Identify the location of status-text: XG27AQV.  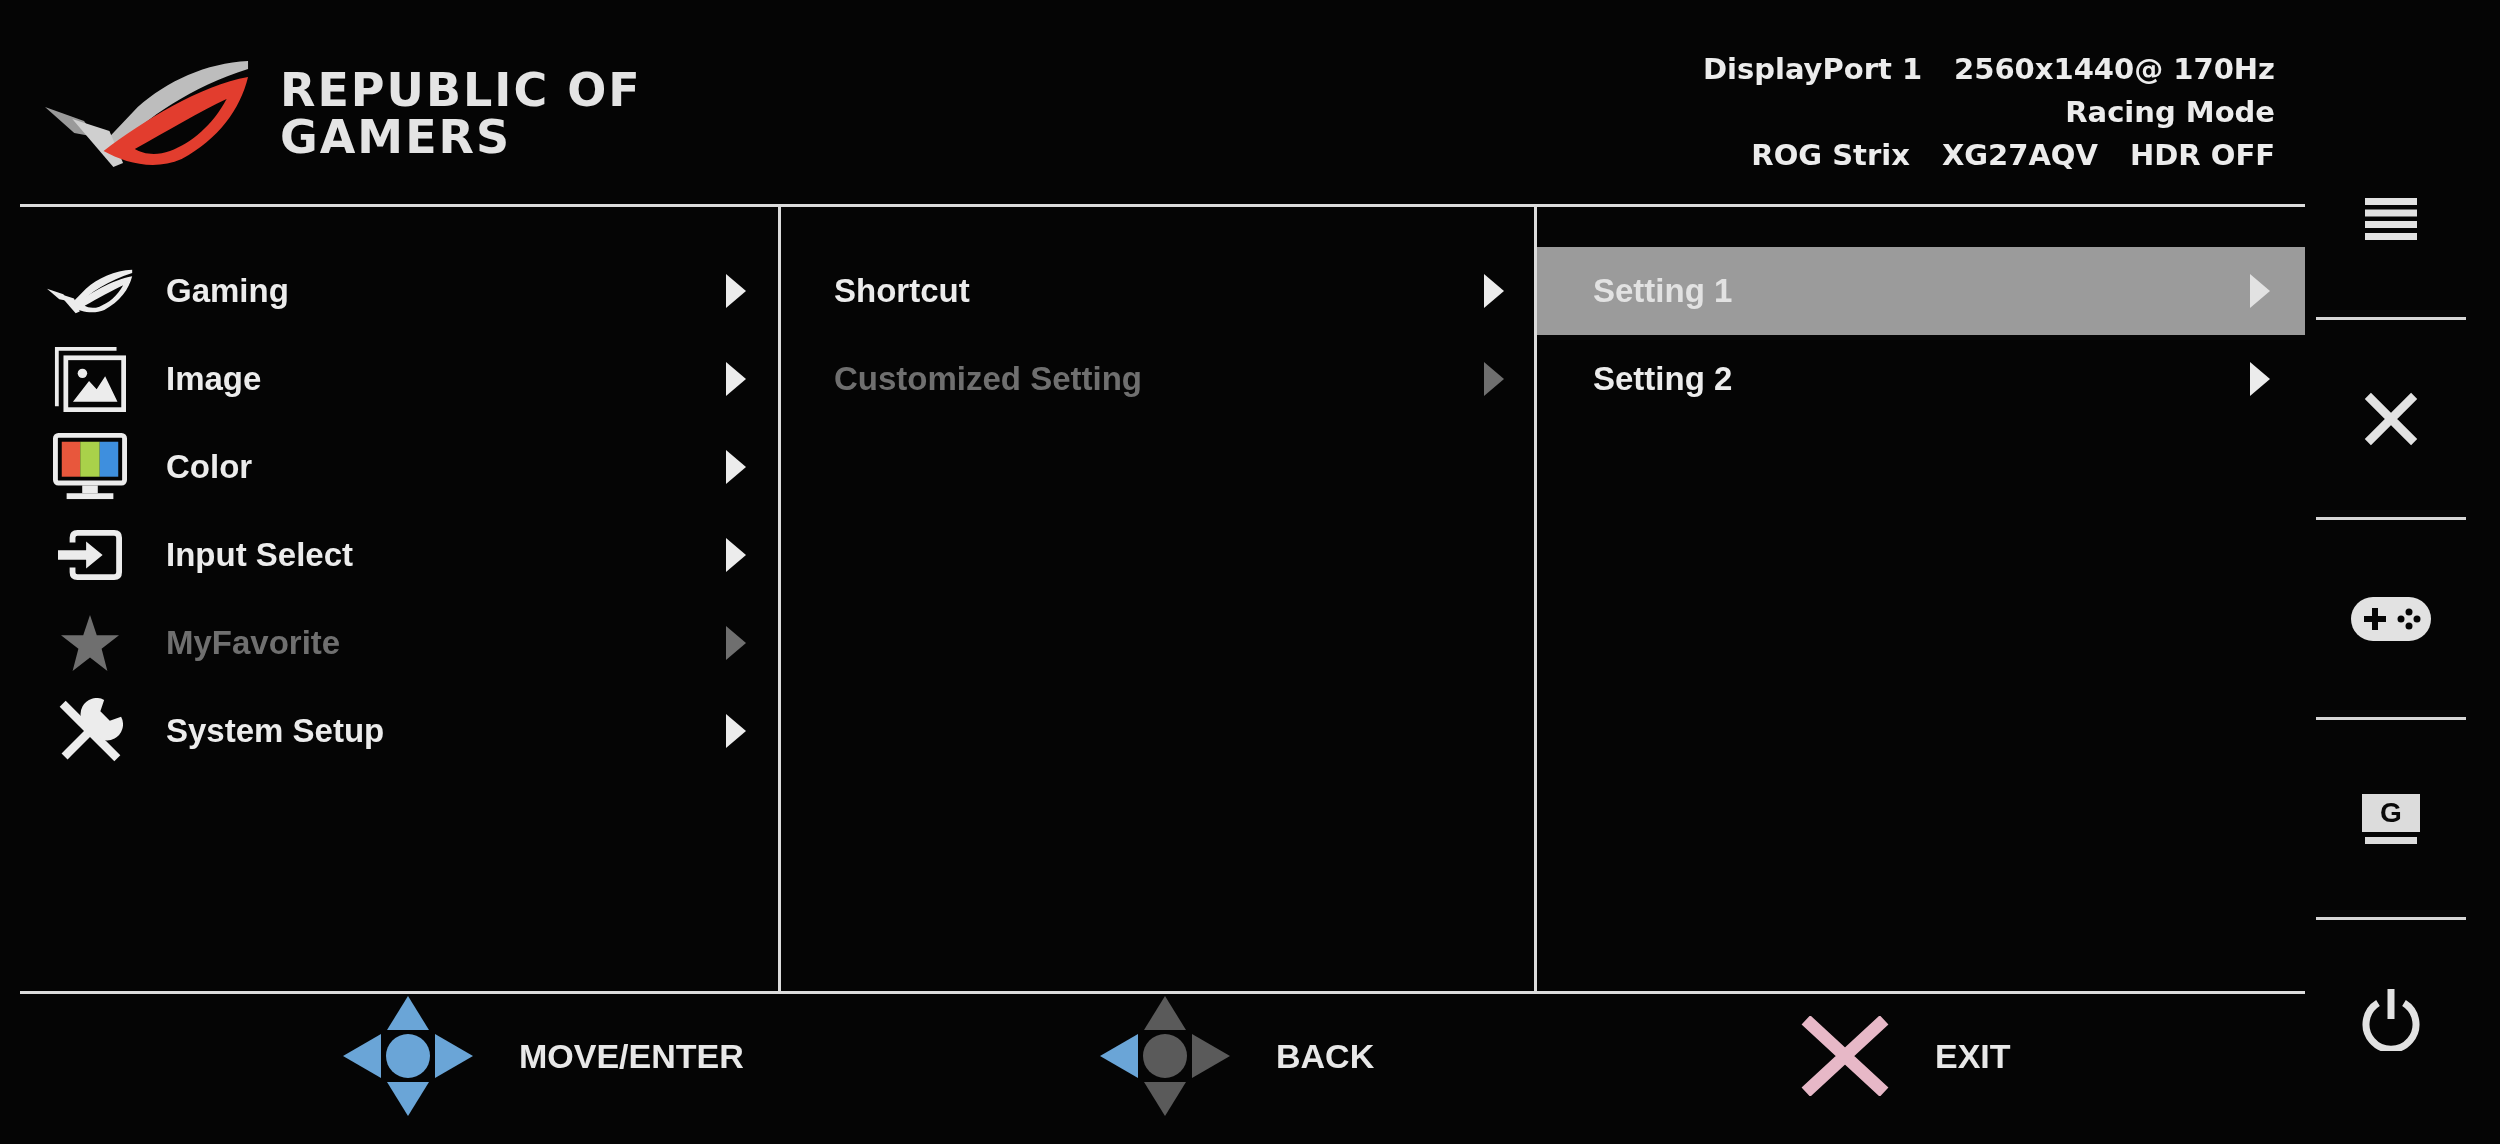
(2019, 155).